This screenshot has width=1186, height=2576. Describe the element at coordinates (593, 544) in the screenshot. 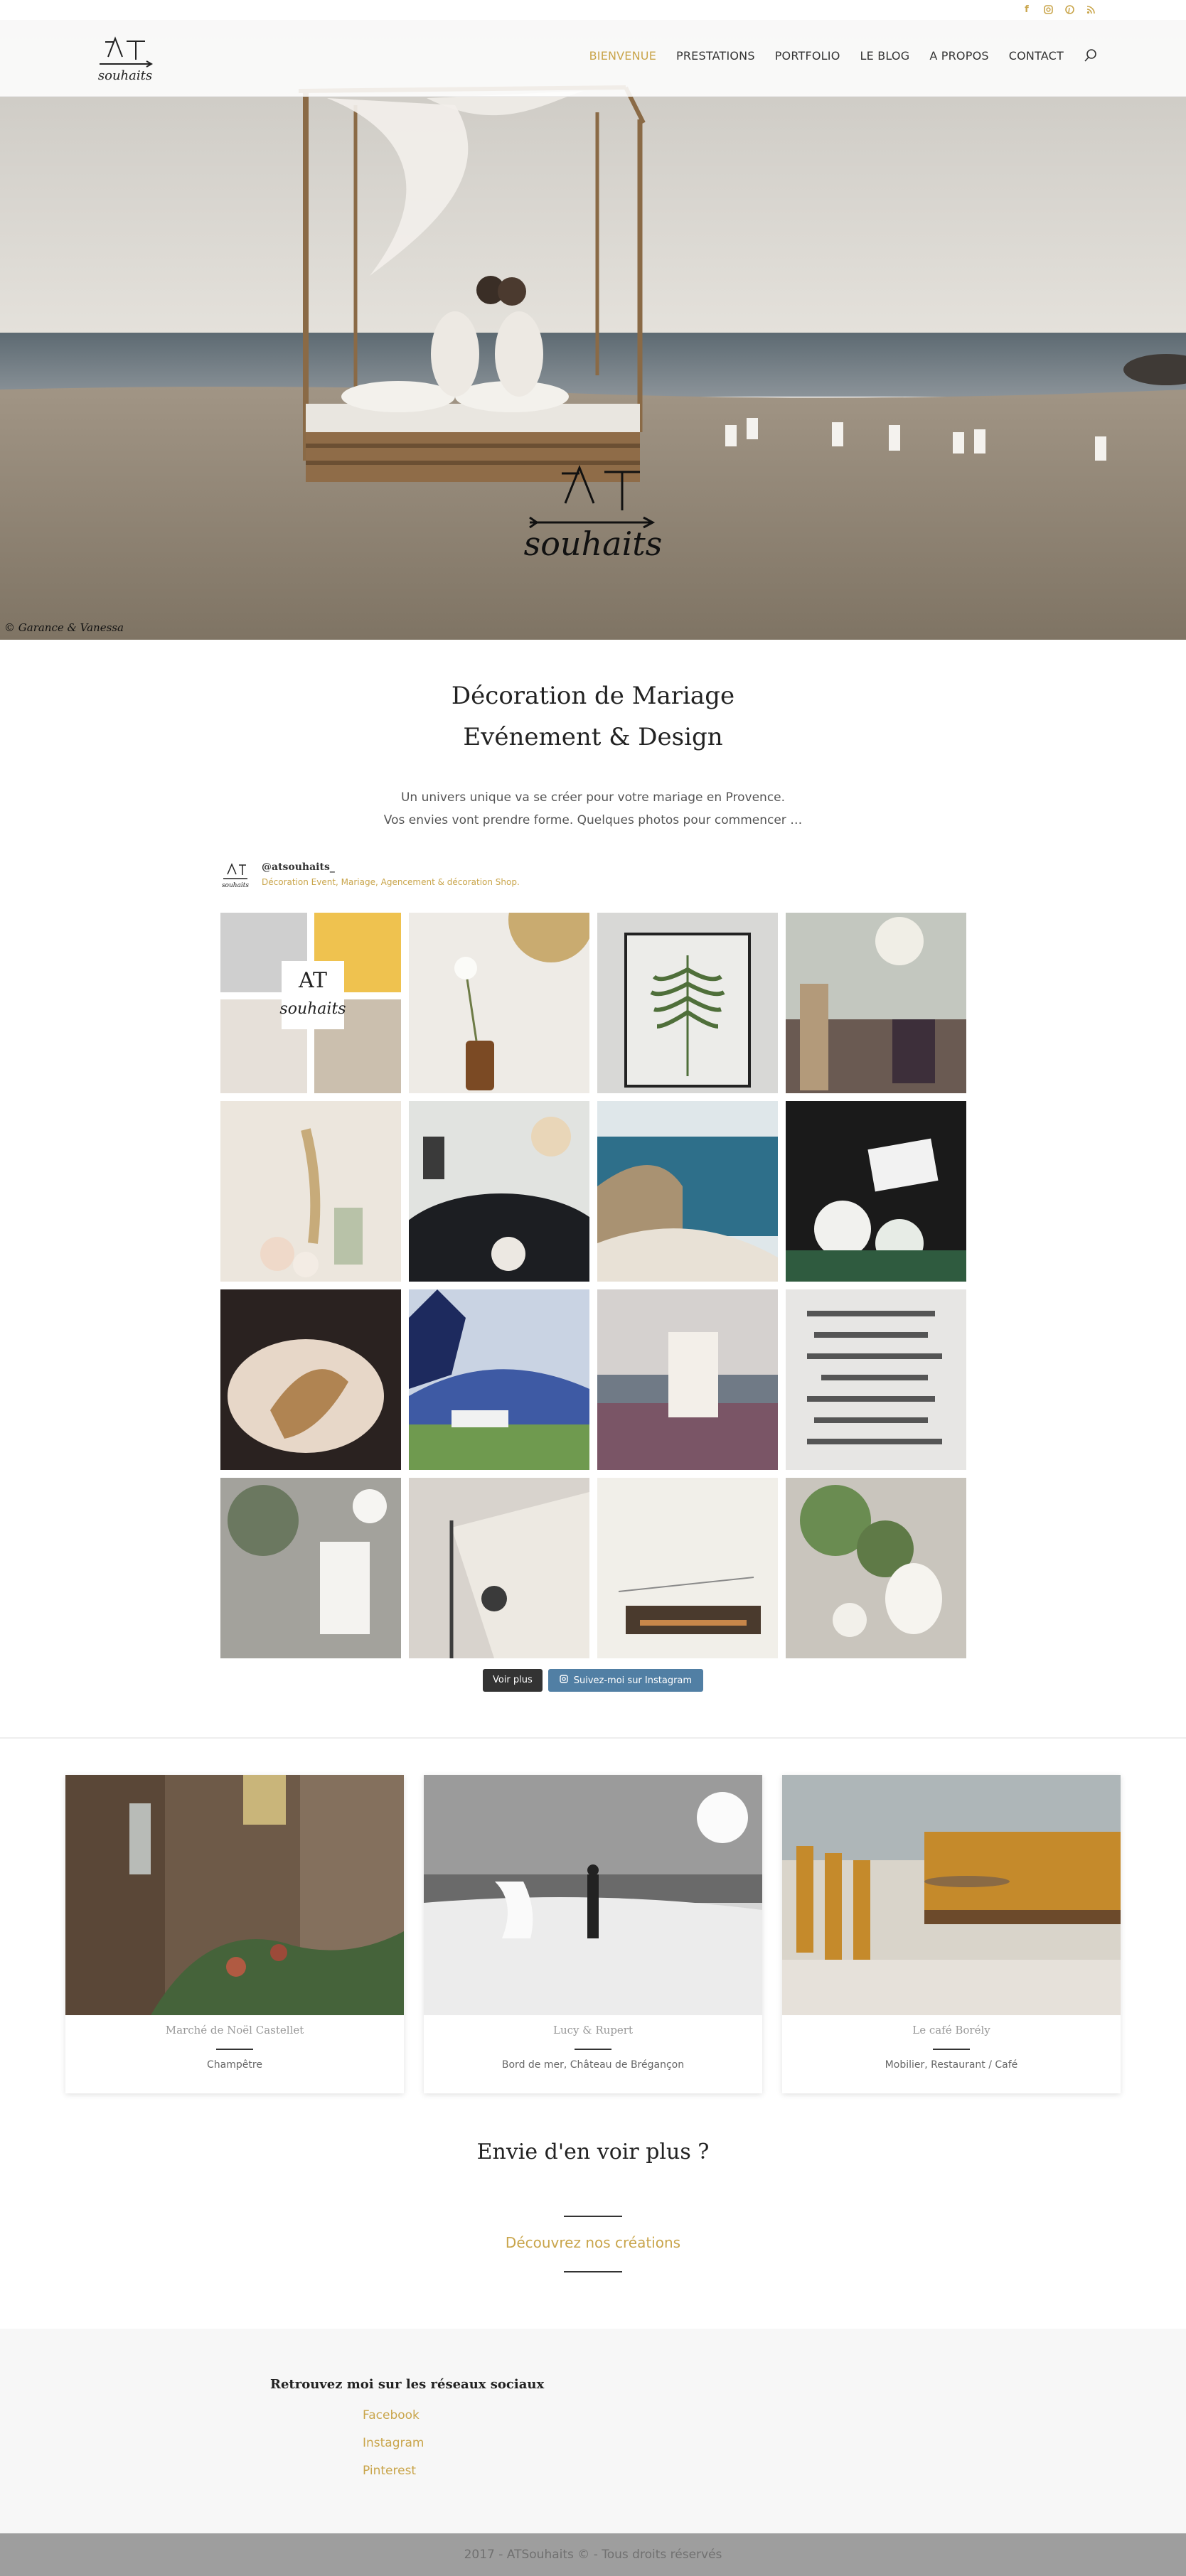

I see `hero-logo-text: souhaits` at that location.